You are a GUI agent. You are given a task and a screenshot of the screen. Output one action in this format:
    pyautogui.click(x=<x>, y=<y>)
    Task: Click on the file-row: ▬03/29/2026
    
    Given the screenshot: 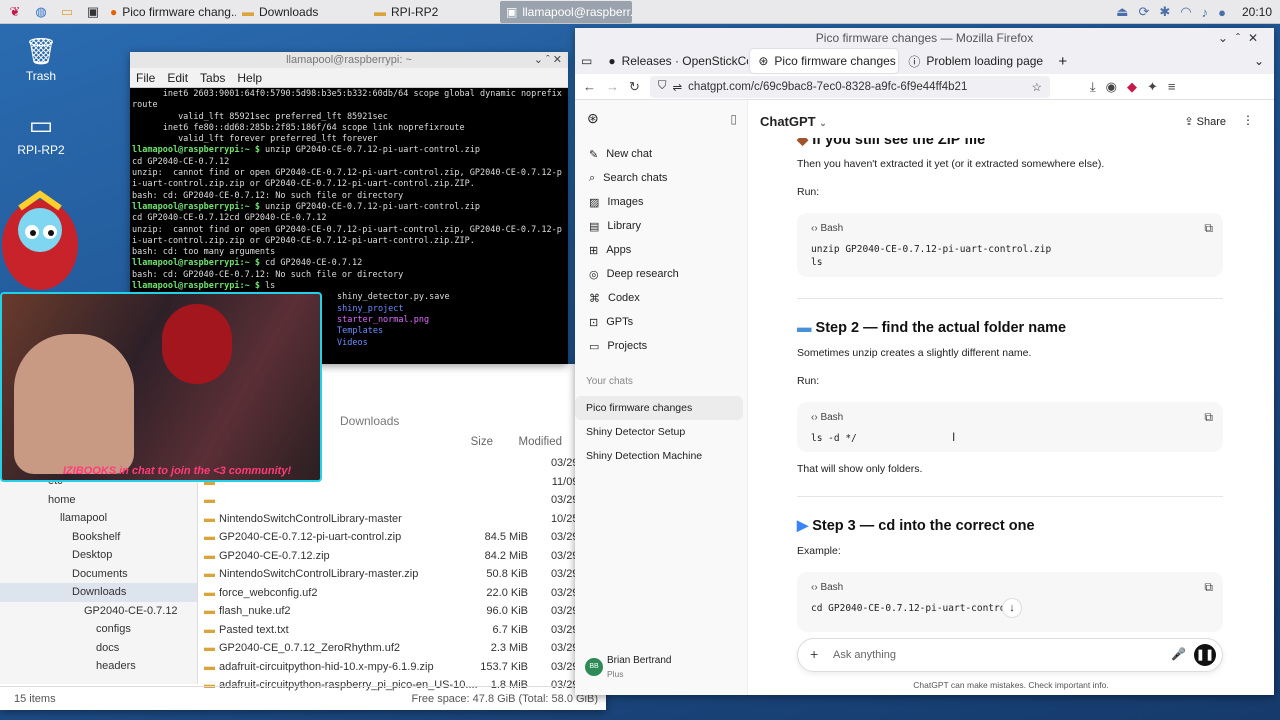 What is the action you would take?
    pyautogui.click(x=404, y=500)
    